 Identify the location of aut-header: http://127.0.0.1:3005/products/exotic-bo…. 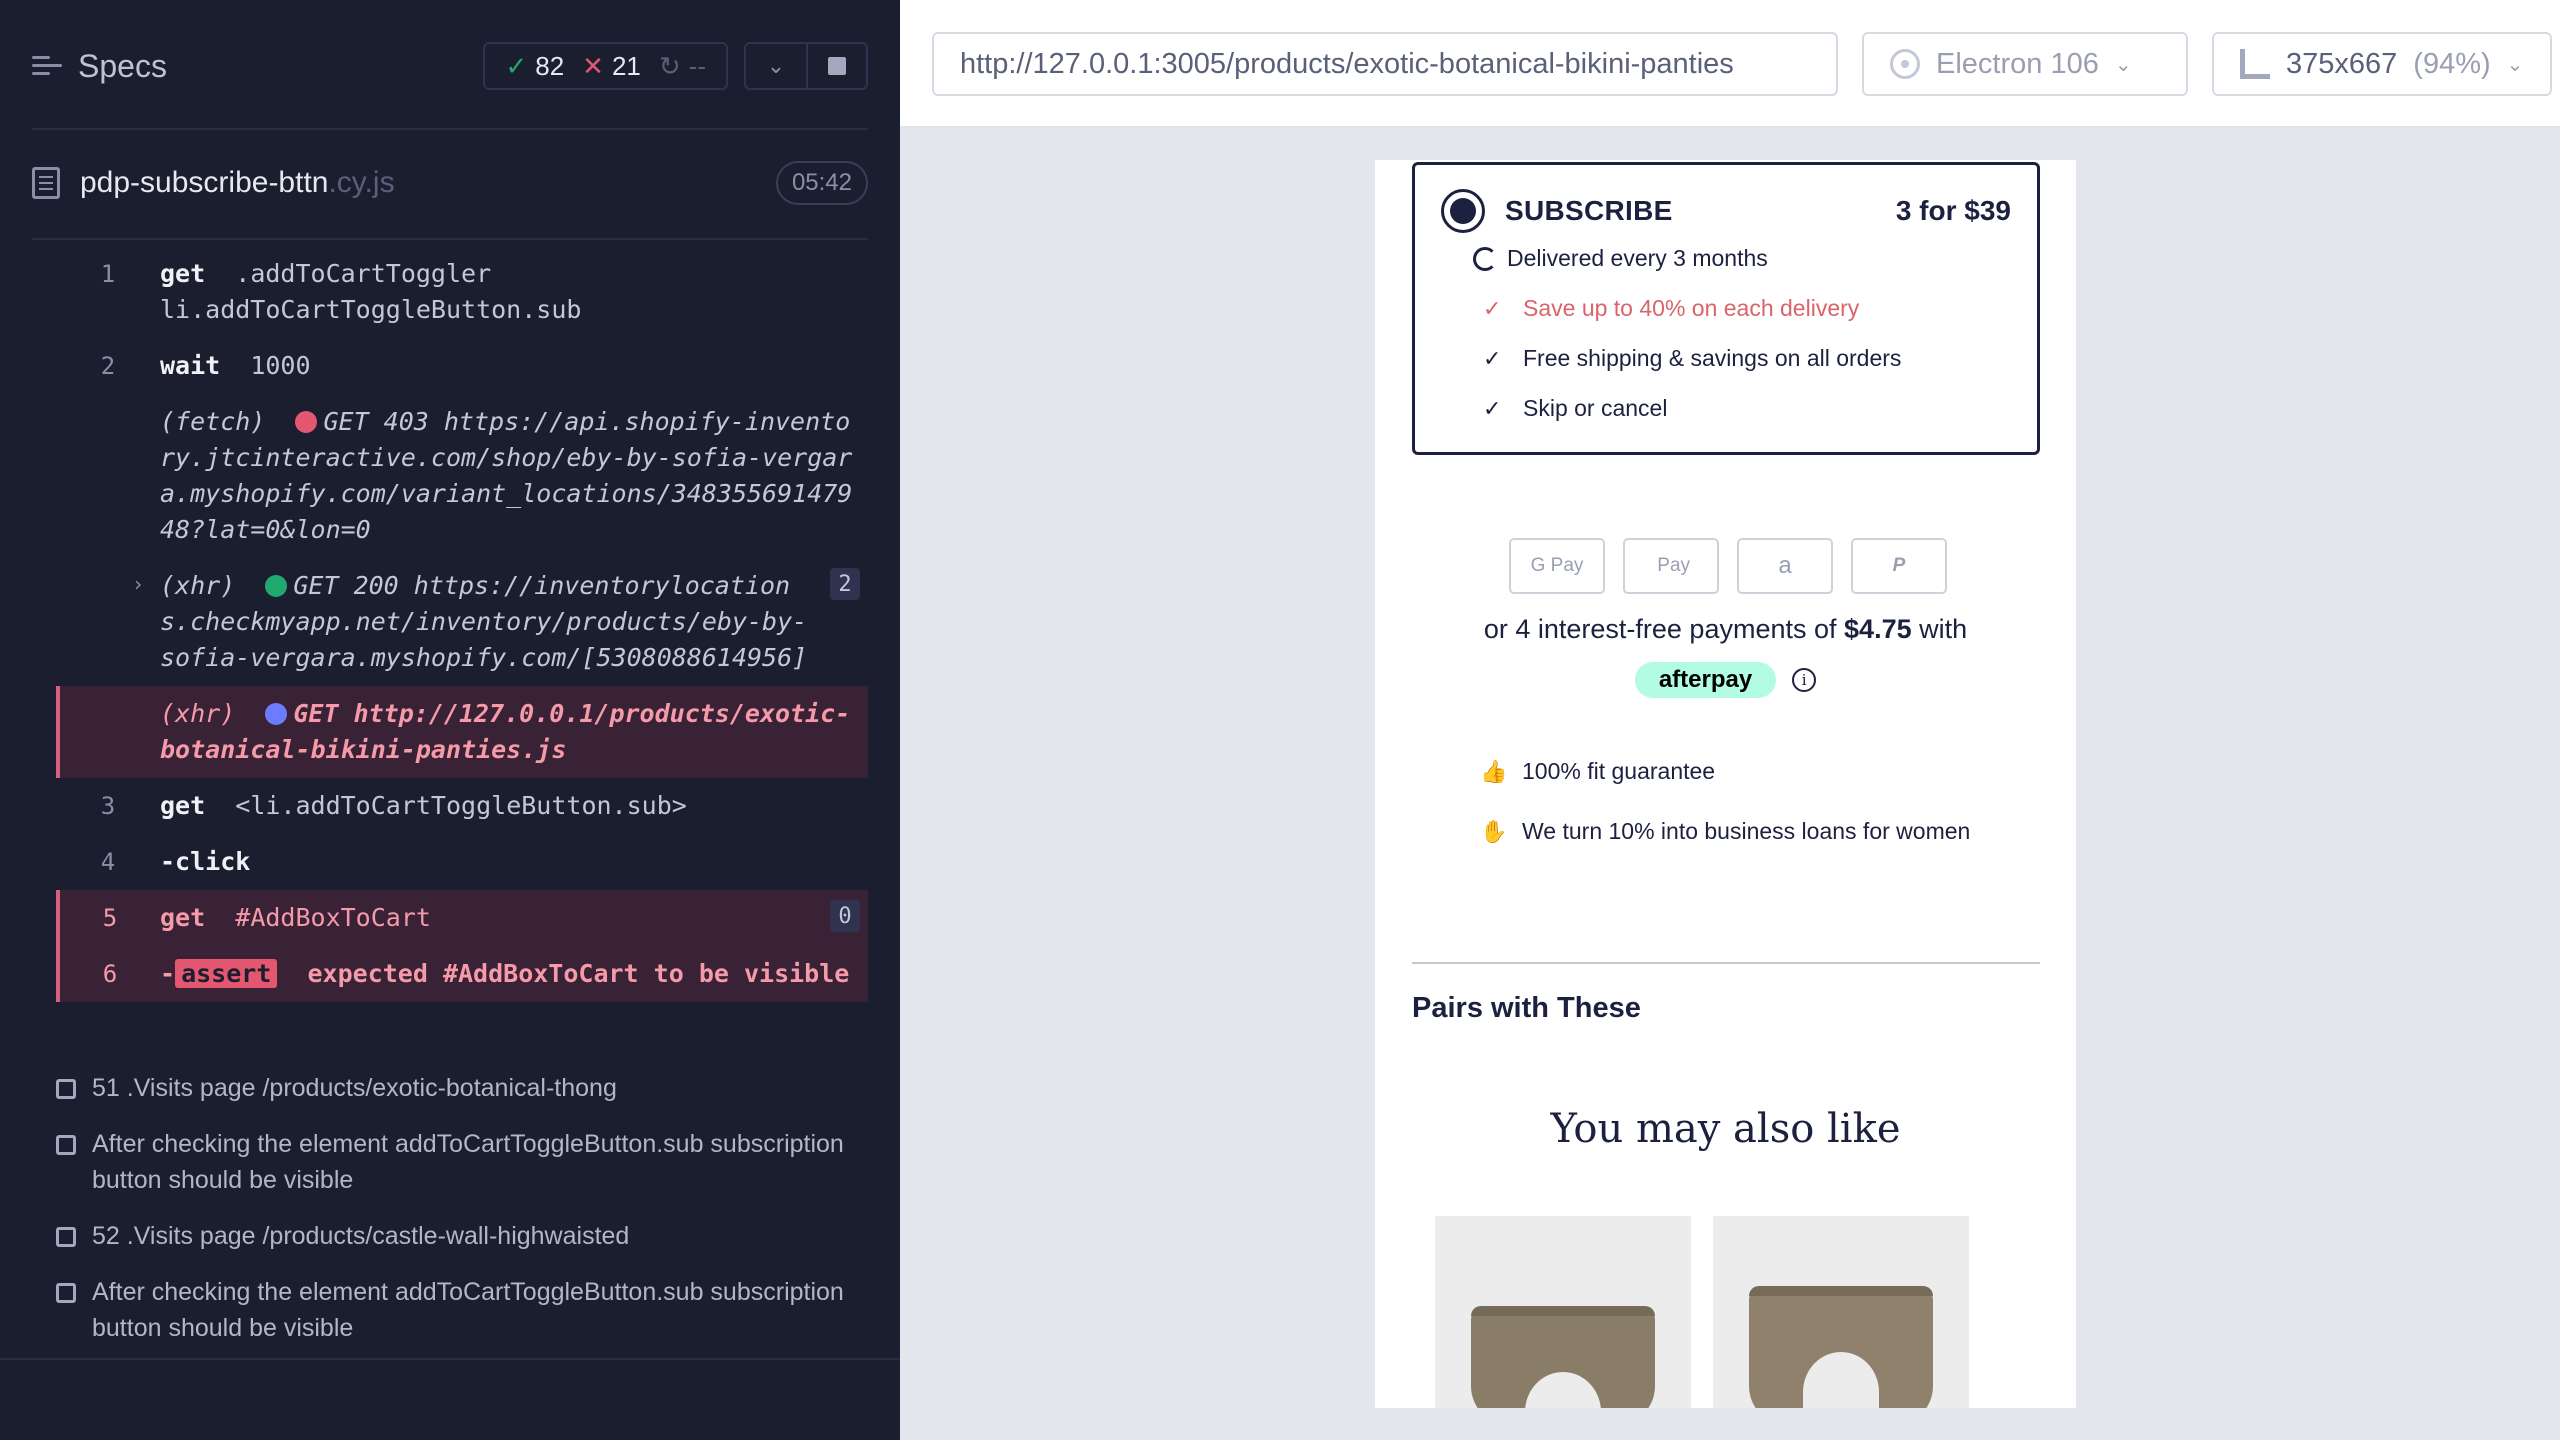
(1730, 64).